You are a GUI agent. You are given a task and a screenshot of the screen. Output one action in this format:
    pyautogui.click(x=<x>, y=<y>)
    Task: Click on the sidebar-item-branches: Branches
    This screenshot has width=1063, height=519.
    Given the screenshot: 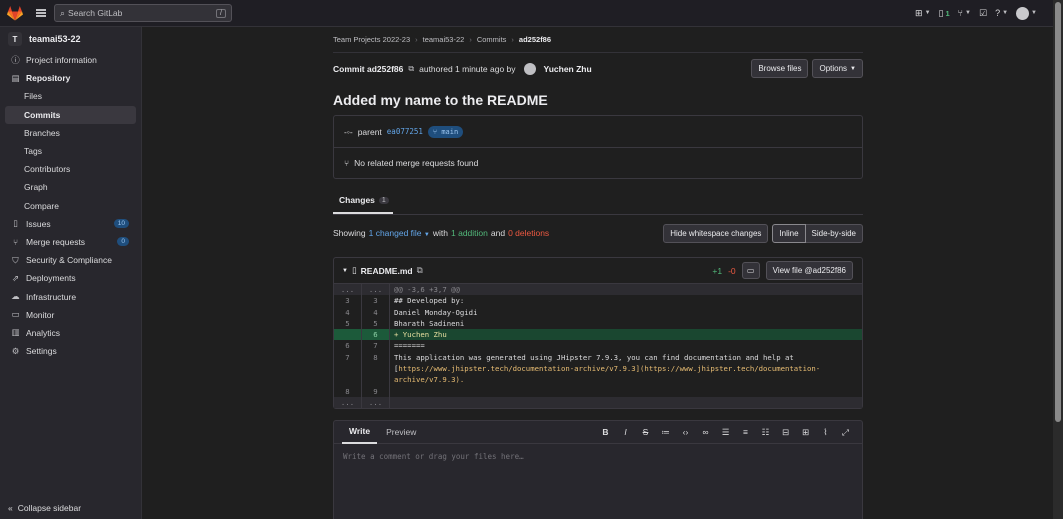 What is the action you would take?
    pyautogui.click(x=70, y=133)
    